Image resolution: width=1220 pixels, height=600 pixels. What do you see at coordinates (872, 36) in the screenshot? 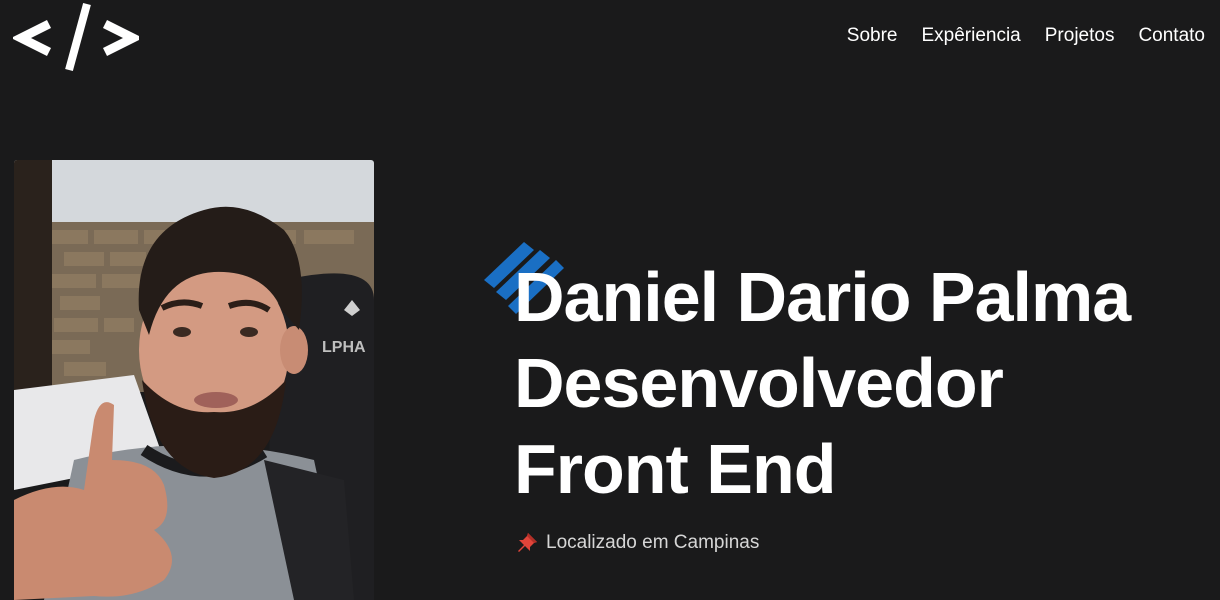
I see `nav-link-sobre: Sobre` at bounding box center [872, 36].